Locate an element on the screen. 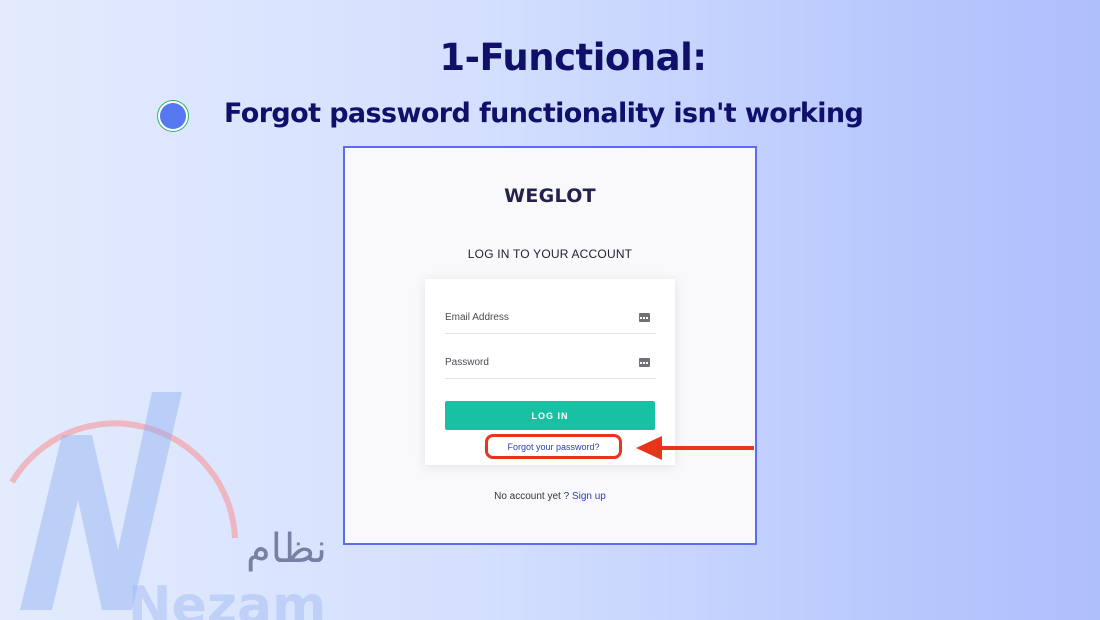 This screenshot has height=620, width=1100. forgot-password-highlight: Forgot your password? is located at coordinates (553, 446).